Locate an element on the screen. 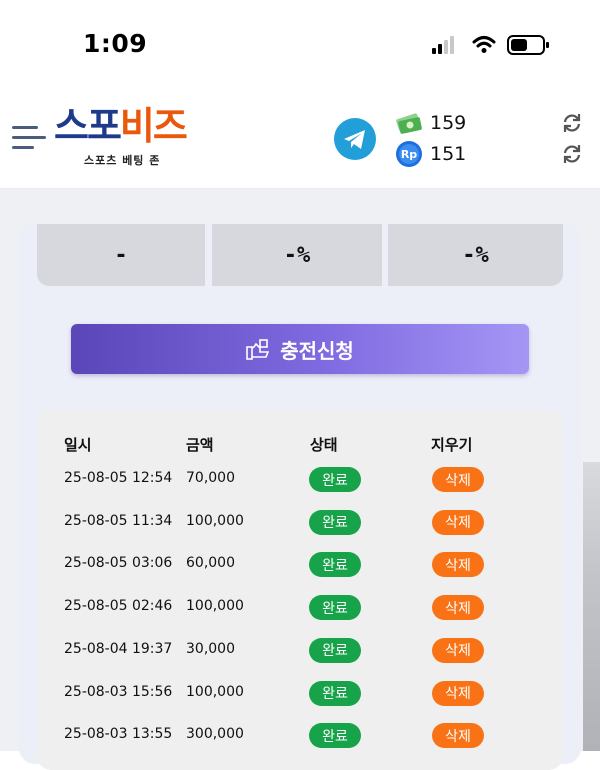 The width and height of the screenshot is (600, 770). column-header-delete: 지우기 is located at coordinates (452, 445).